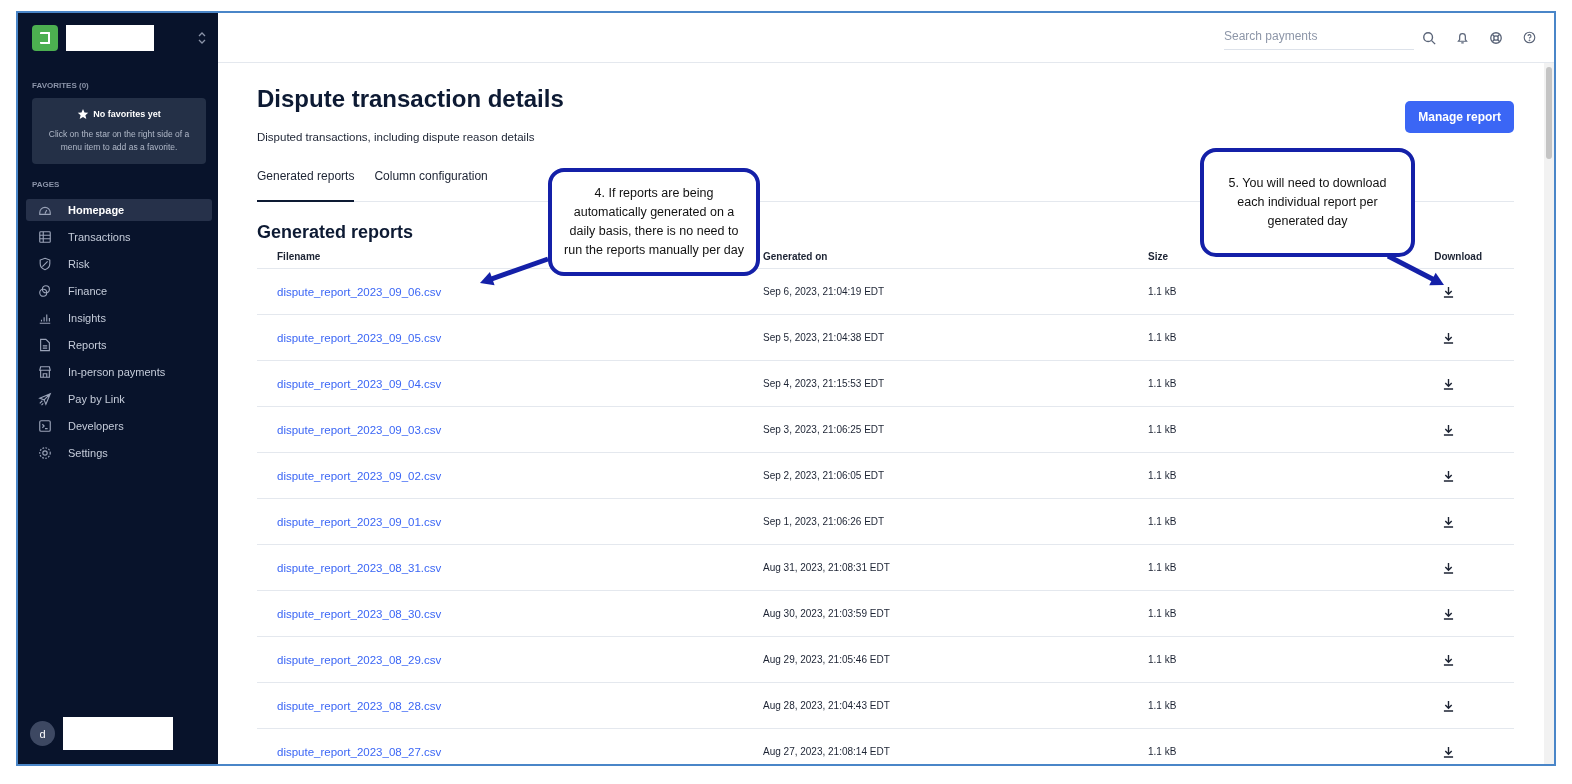  What do you see at coordinates (824, 383) in the screenshot?
I see `table-cell: Sep 4, 2023, 21:15:53 EDT` at bounding box center [824, 383].